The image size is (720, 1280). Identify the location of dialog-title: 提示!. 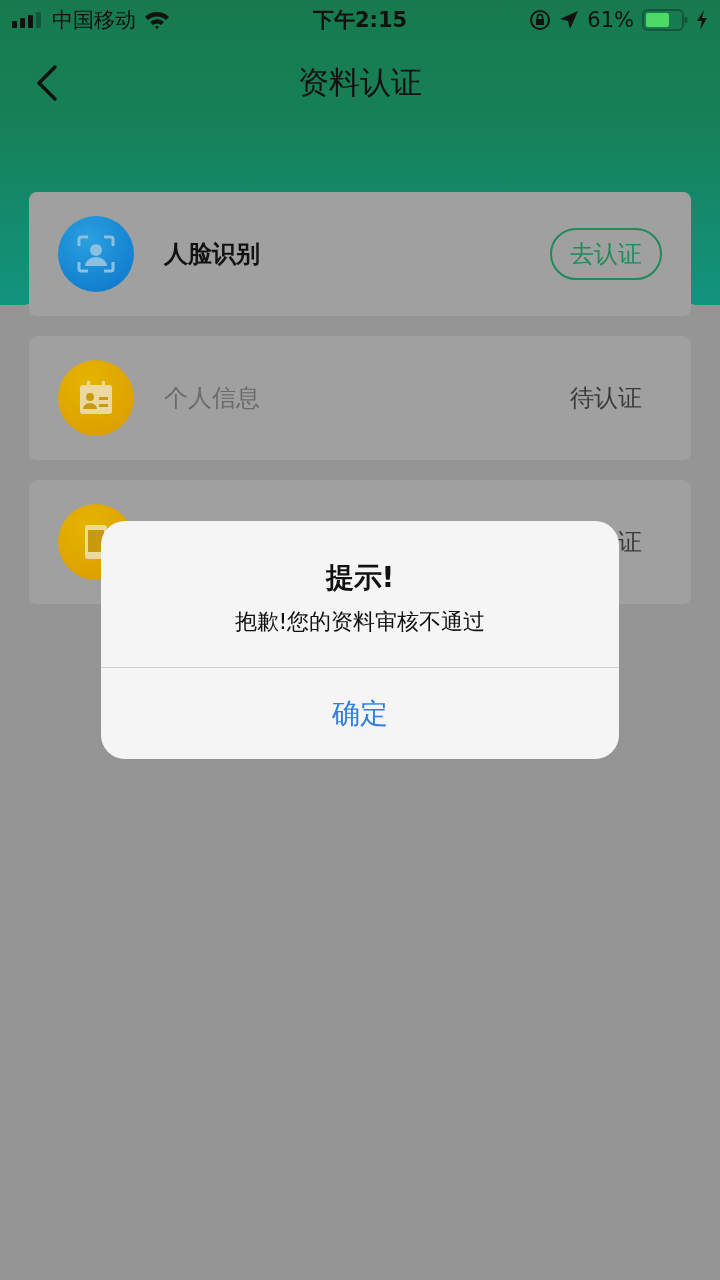
(360, 578).